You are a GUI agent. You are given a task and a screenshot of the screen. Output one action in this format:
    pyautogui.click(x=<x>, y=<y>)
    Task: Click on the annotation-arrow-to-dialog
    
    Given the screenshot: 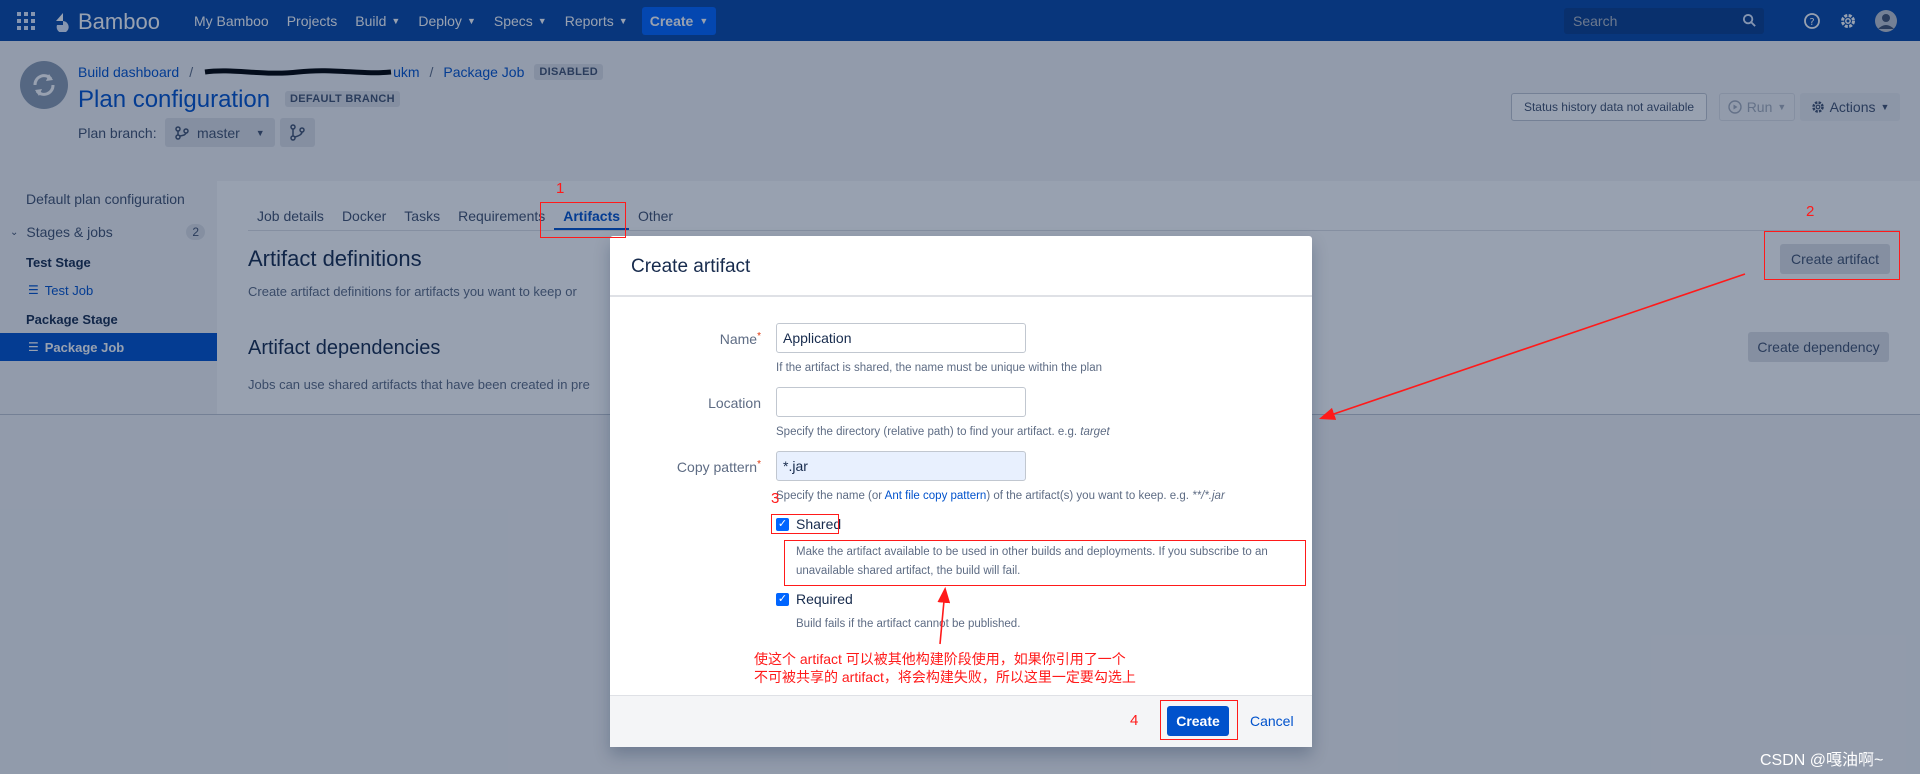 What is the action you would take?
    pyautogui.click(x=1532, y=346)
    